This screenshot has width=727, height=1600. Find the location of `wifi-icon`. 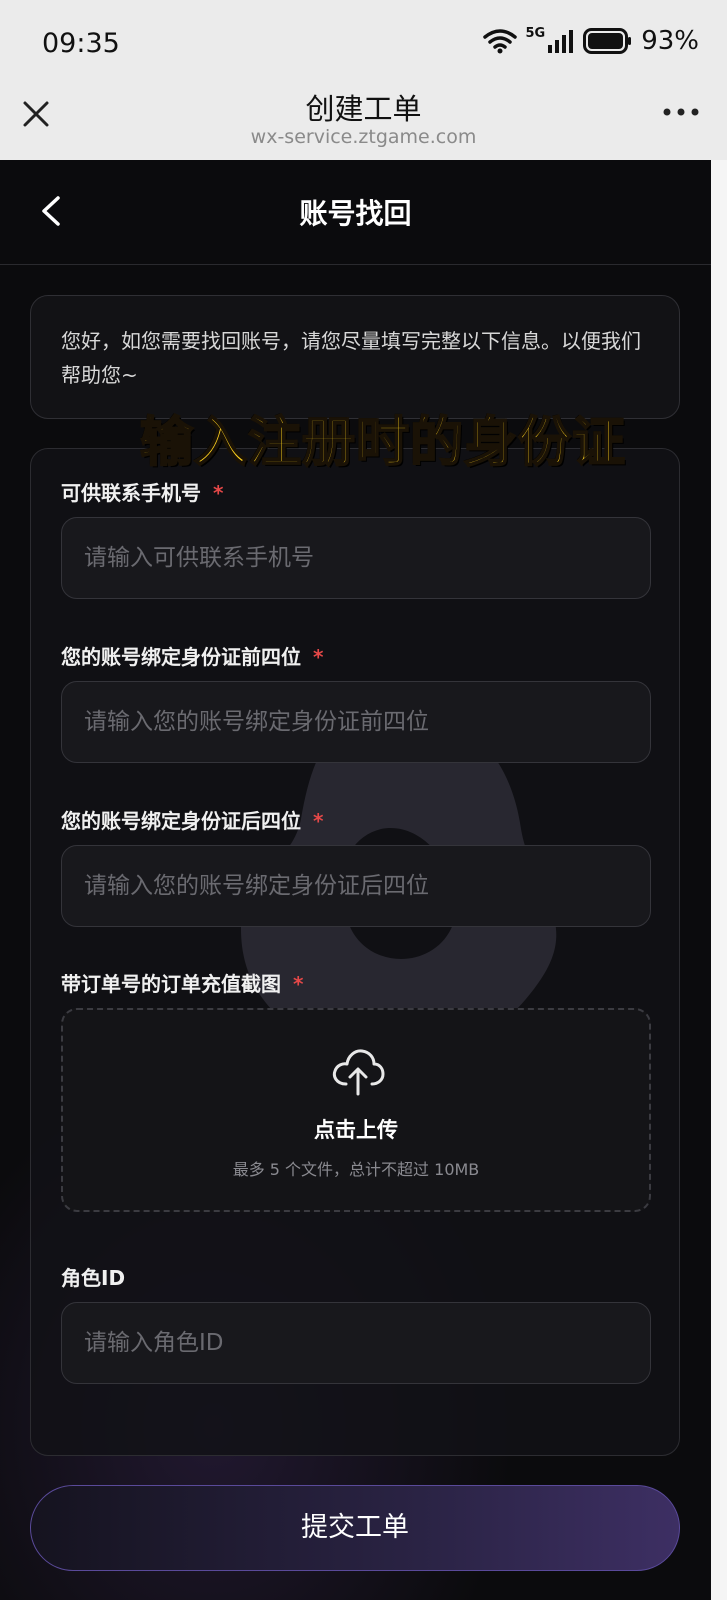

wifi-icon is located at coordinates (500, 41).